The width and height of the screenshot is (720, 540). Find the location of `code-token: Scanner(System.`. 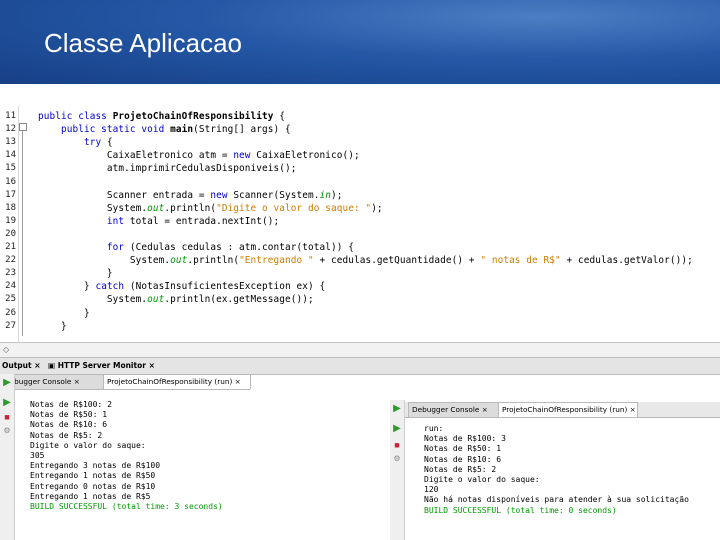

code-token: Scanner(System. is located at coordinates (276, 195).